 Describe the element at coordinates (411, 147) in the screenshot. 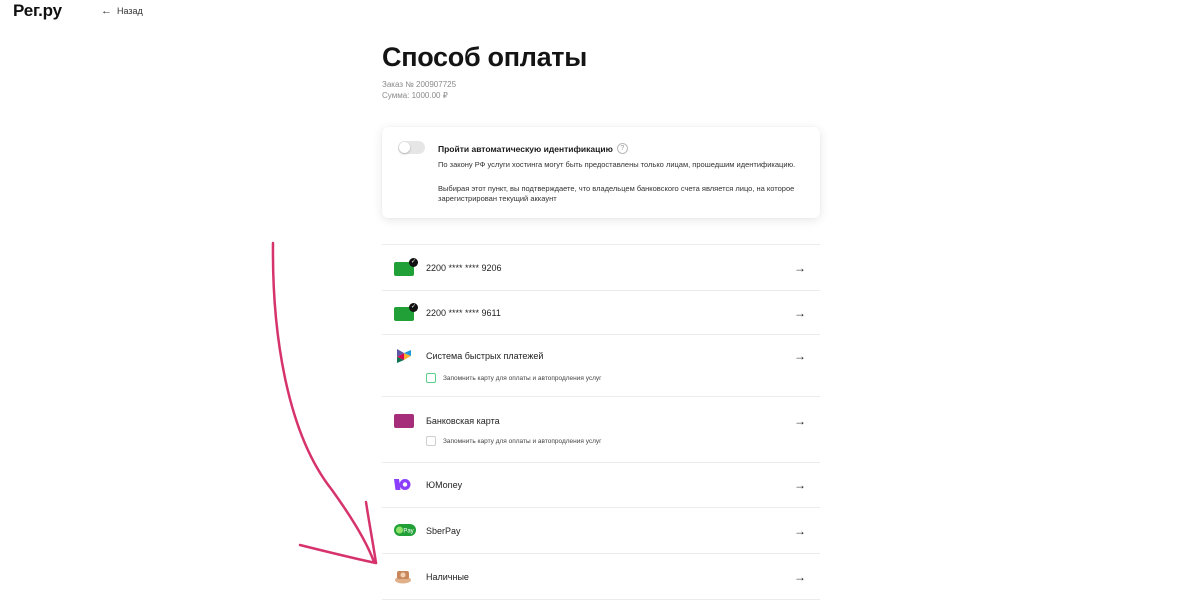

I see `identification-toggle` at that location.